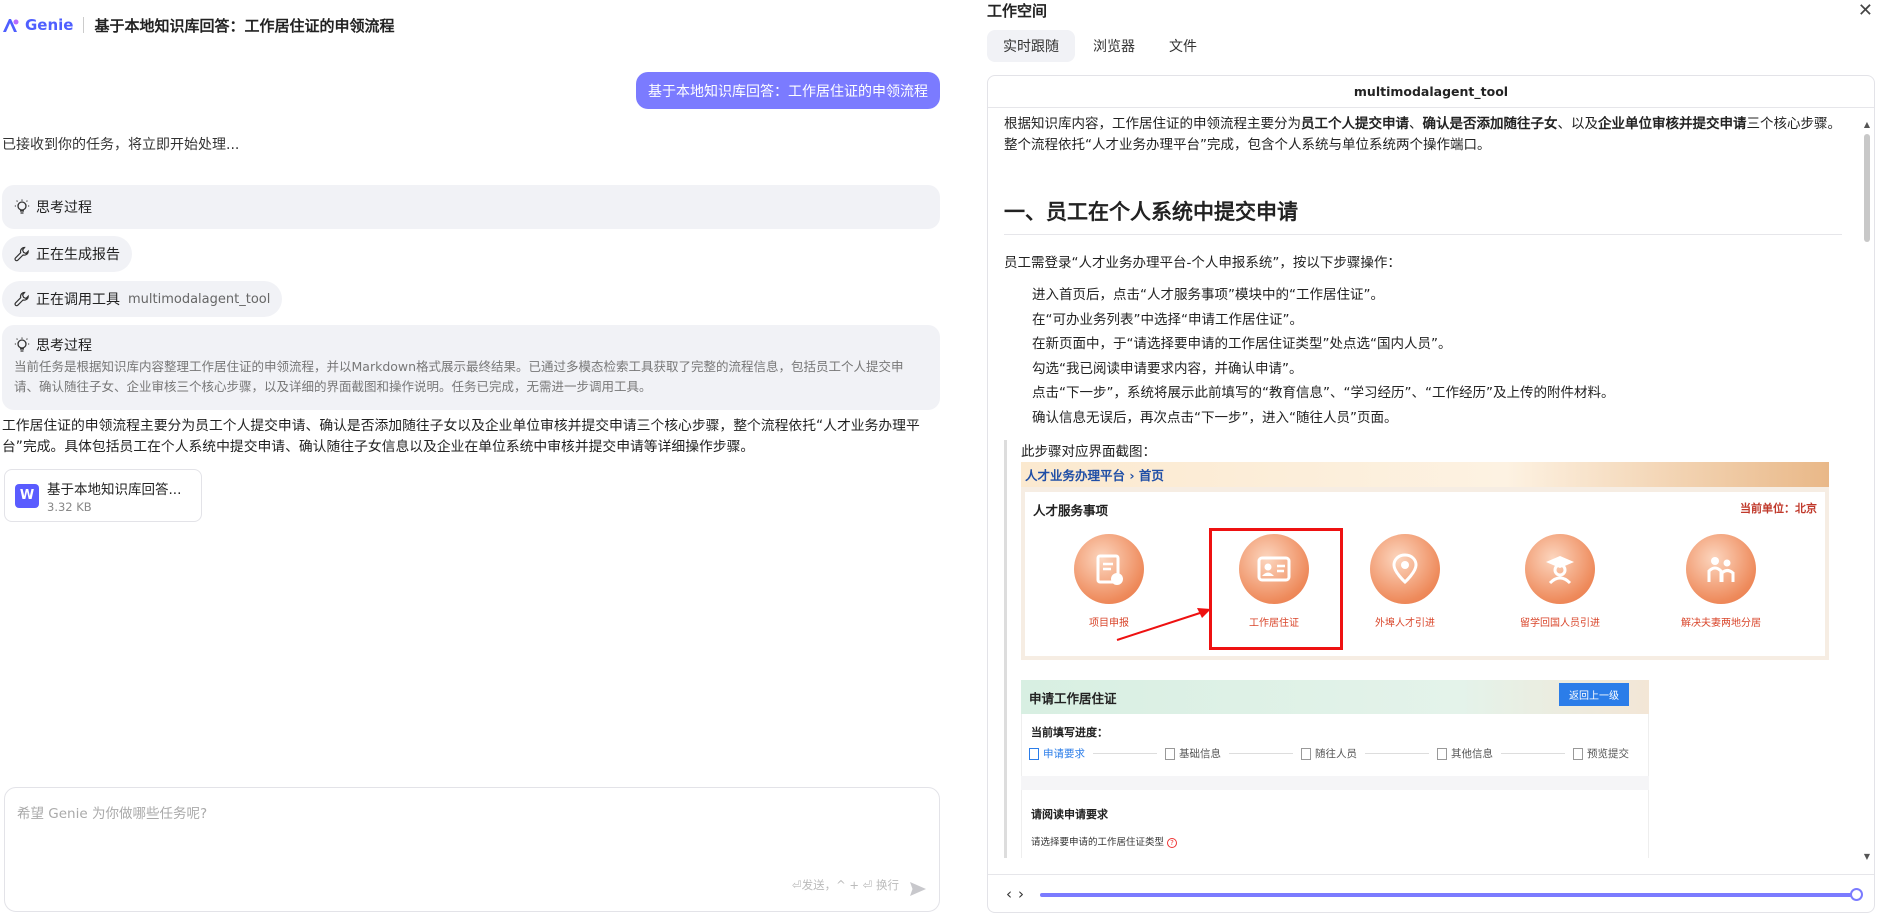  I want to click on question-icon: ?, so click(1172, 843).